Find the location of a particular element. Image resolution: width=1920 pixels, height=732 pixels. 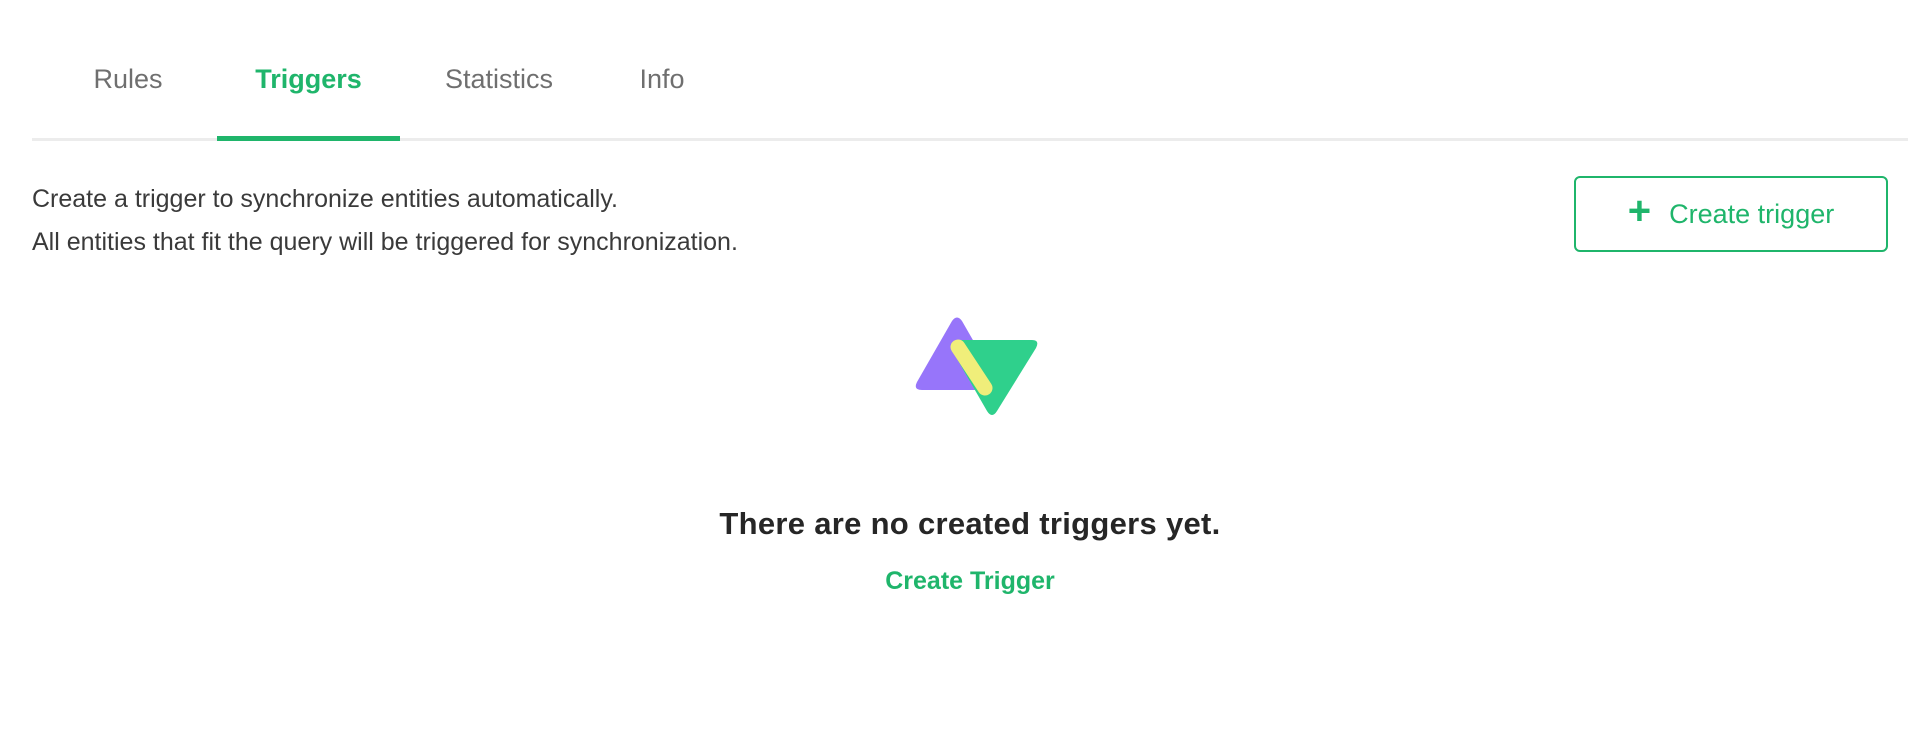

tab-rules: Rules is located at coordinates (128, 101).